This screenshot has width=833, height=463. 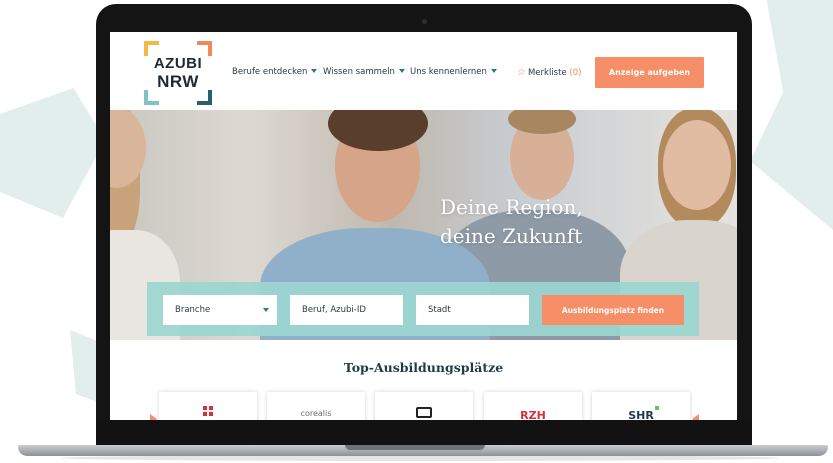 I want to click on laptop-bottom-bezel, so click(x=424, y=433).